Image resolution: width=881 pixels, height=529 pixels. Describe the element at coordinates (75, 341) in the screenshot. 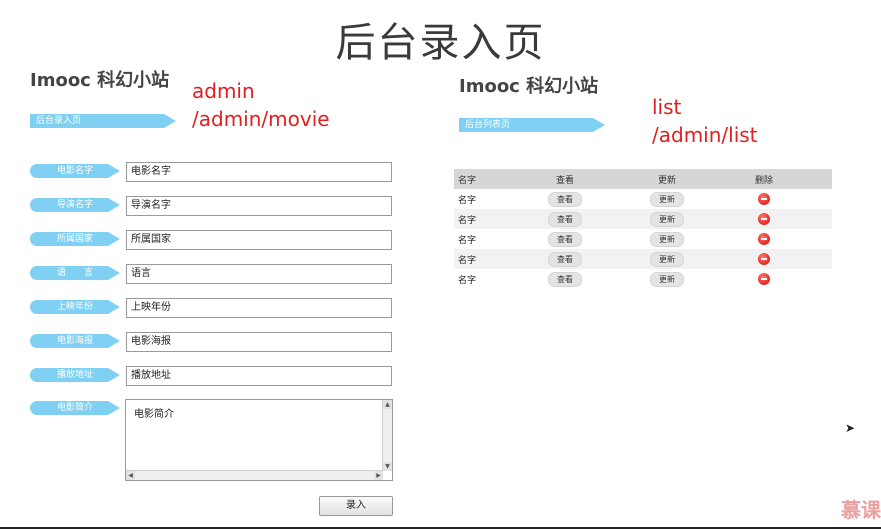

I see `field-label: 电影海报` at that location.